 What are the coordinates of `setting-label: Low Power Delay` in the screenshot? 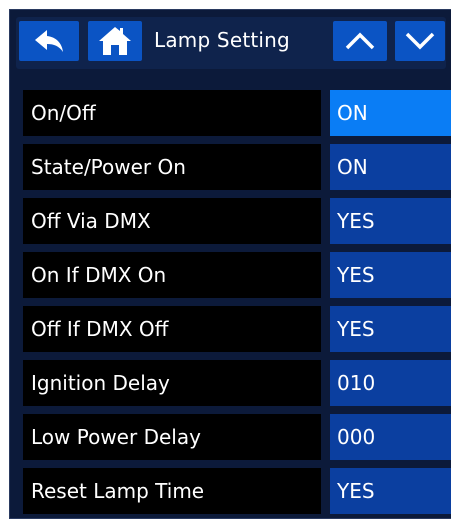 It's located at (172, 437).